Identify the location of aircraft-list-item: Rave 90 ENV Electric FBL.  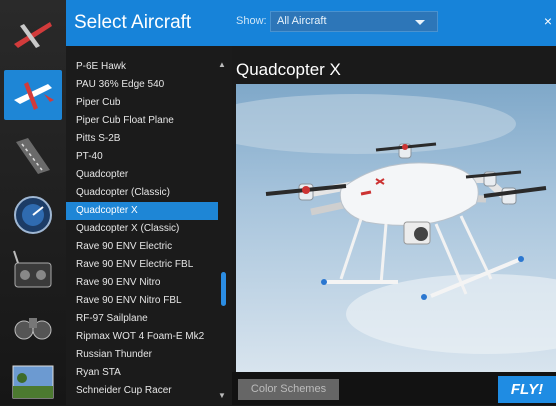
(142, 265).